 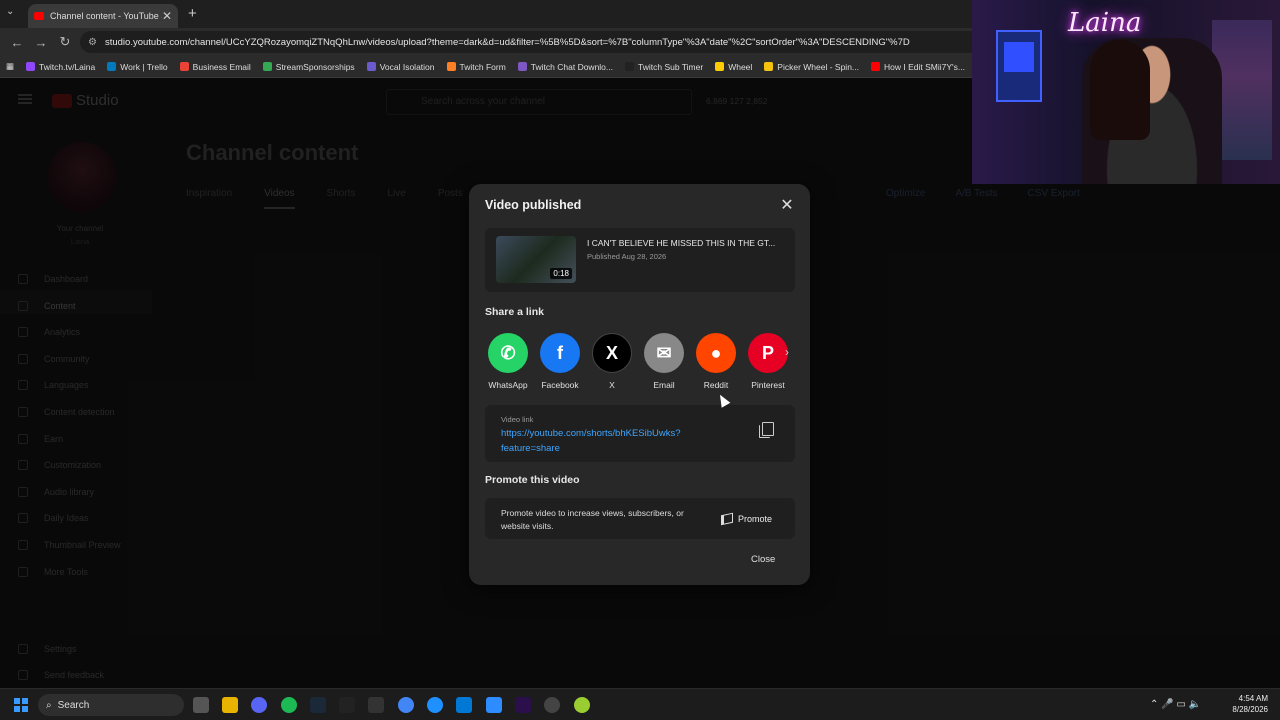 I want to click on share-email-button: ✉ Email, so click(x=664, y=361).